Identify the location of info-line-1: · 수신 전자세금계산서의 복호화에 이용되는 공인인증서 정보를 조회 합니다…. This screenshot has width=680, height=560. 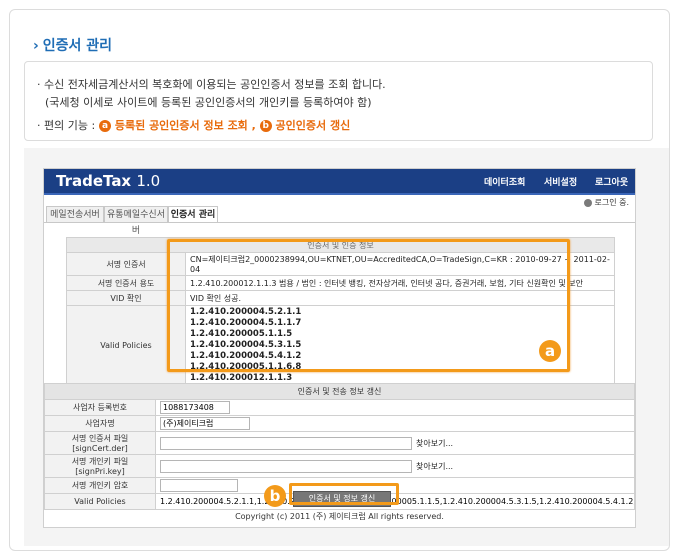
(211, 84).